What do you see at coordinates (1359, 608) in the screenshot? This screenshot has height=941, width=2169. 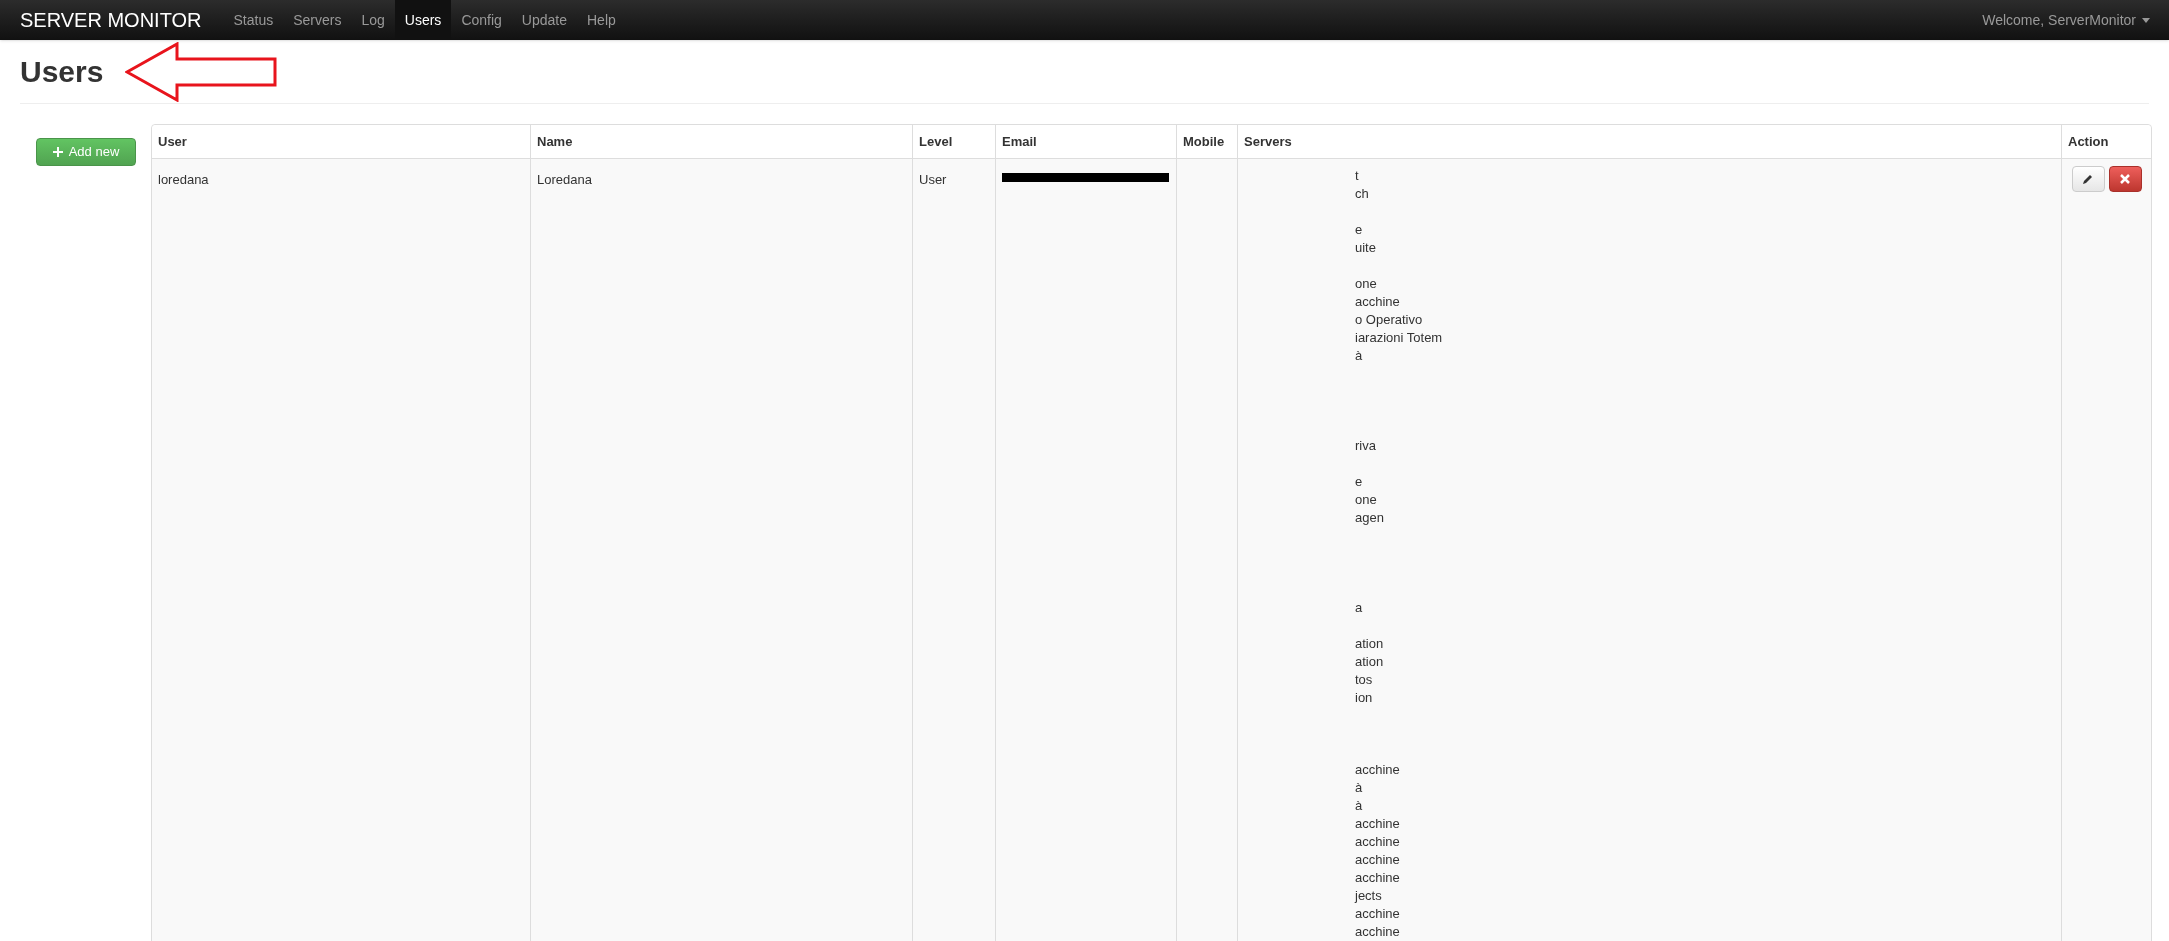 I see `server-name: a` at bounding box center [1359, 608].